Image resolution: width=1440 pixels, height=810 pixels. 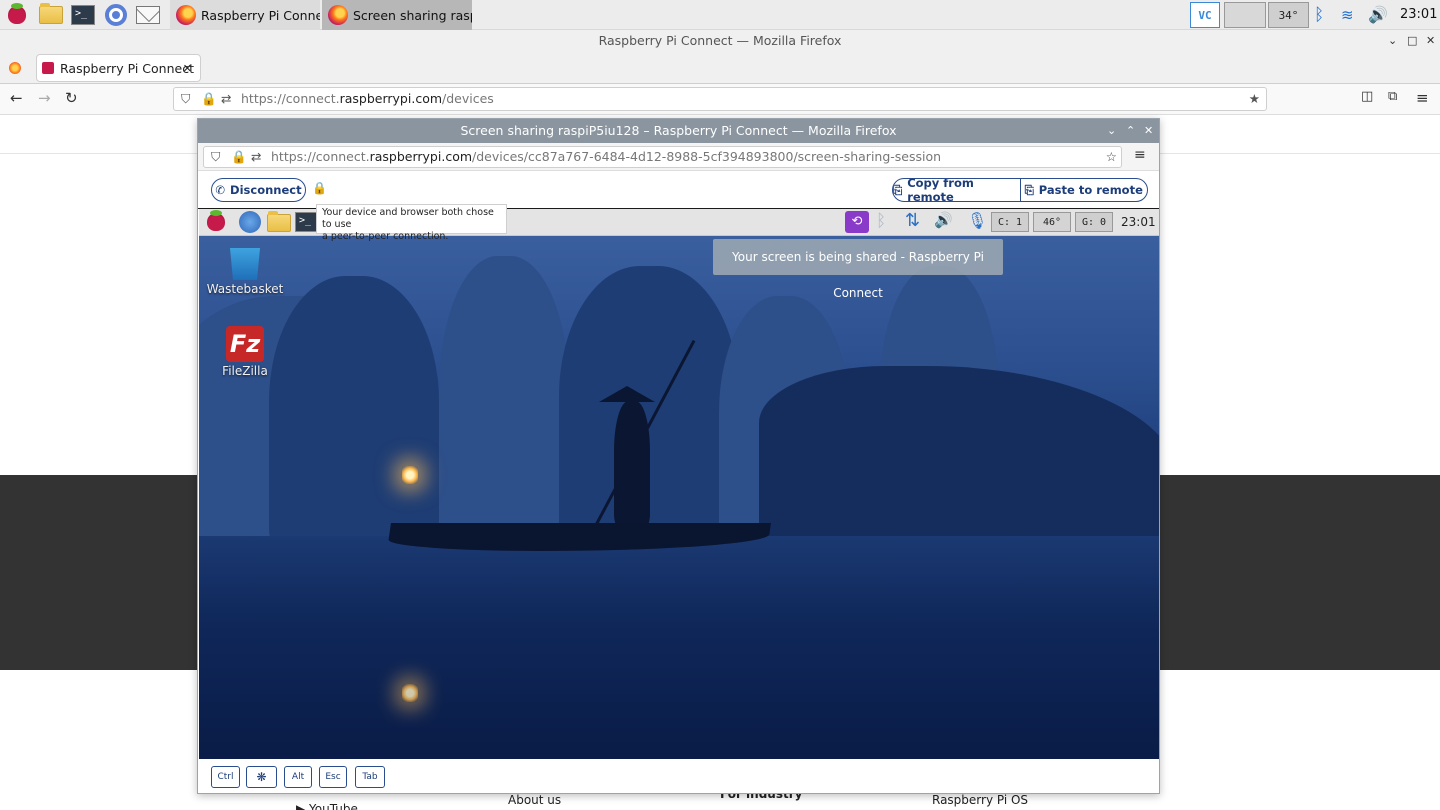 I want to click on footer-about-link: About us, so click(x=534, y=800).